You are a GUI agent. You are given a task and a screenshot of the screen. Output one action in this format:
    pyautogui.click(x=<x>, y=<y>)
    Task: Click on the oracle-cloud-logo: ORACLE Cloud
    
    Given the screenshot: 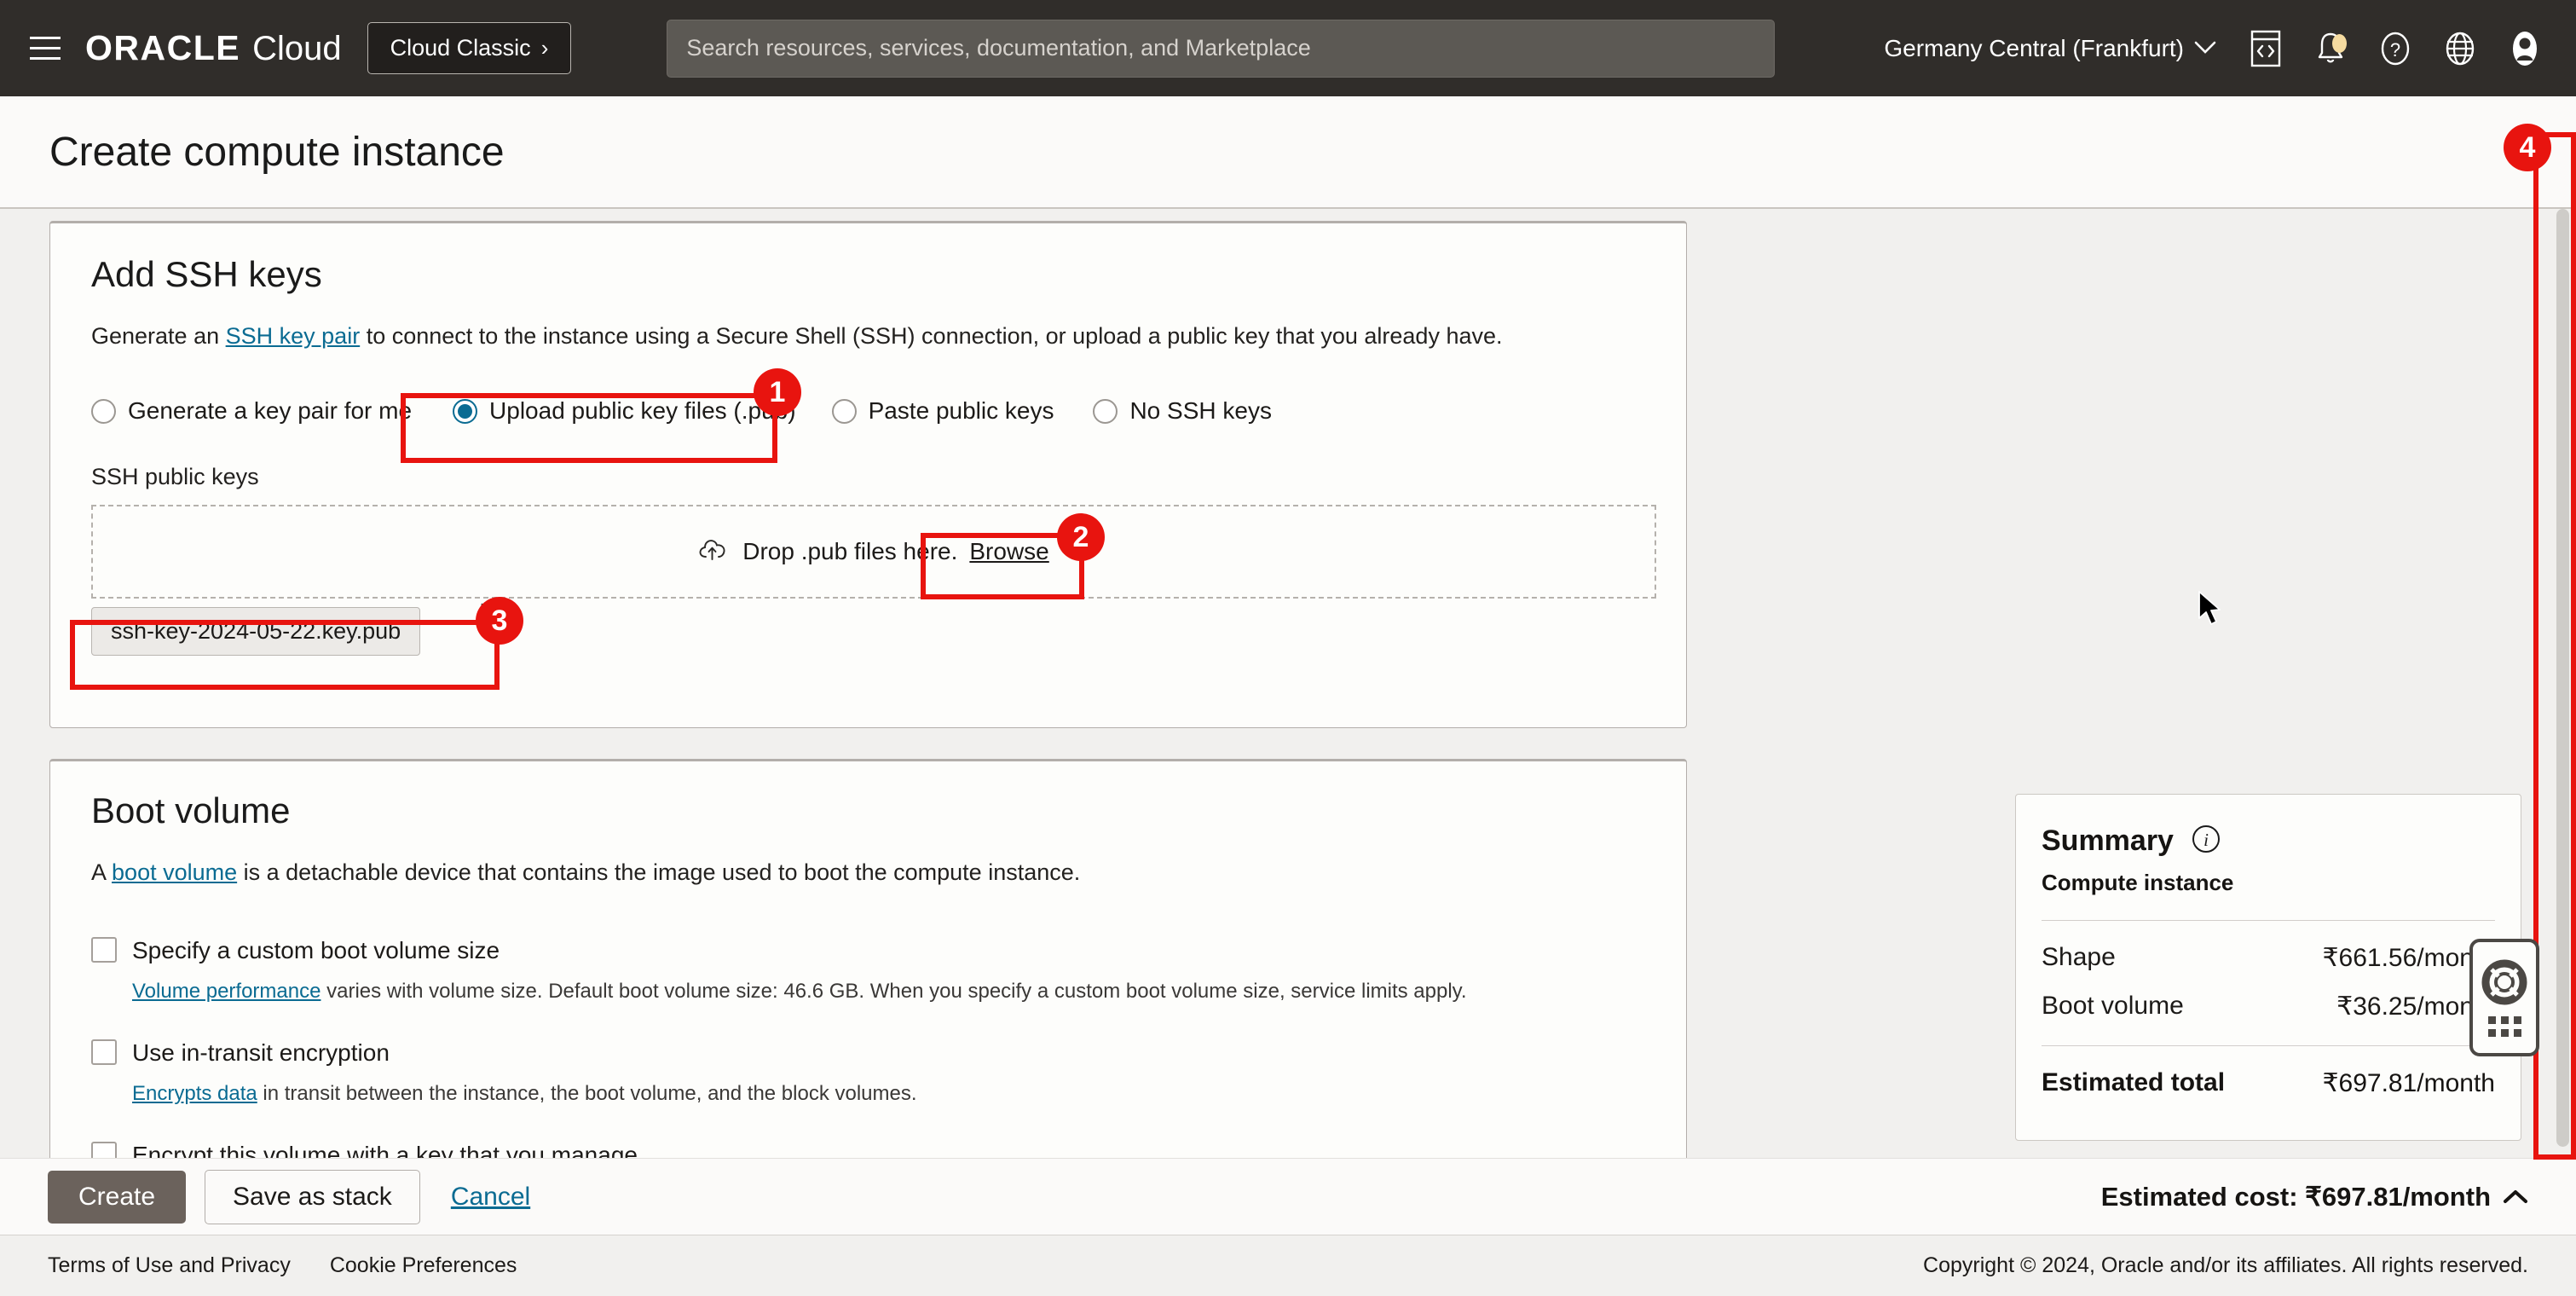 What is the action you would take?
    pyautogui.click(x=213, y=48)
    